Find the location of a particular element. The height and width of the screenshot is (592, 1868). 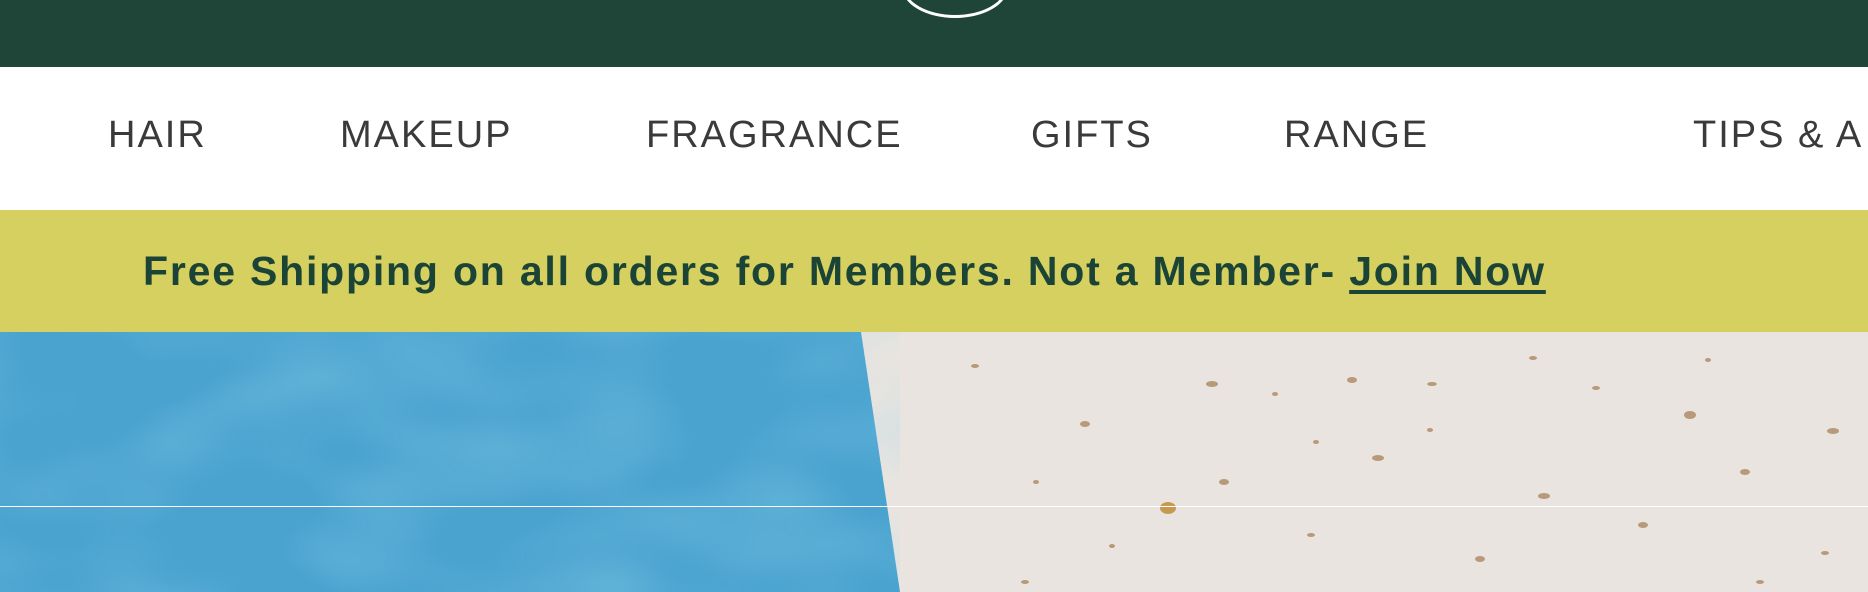

nav-item-fragrance: FRAGRANCE is located at coordinates (774, 138).